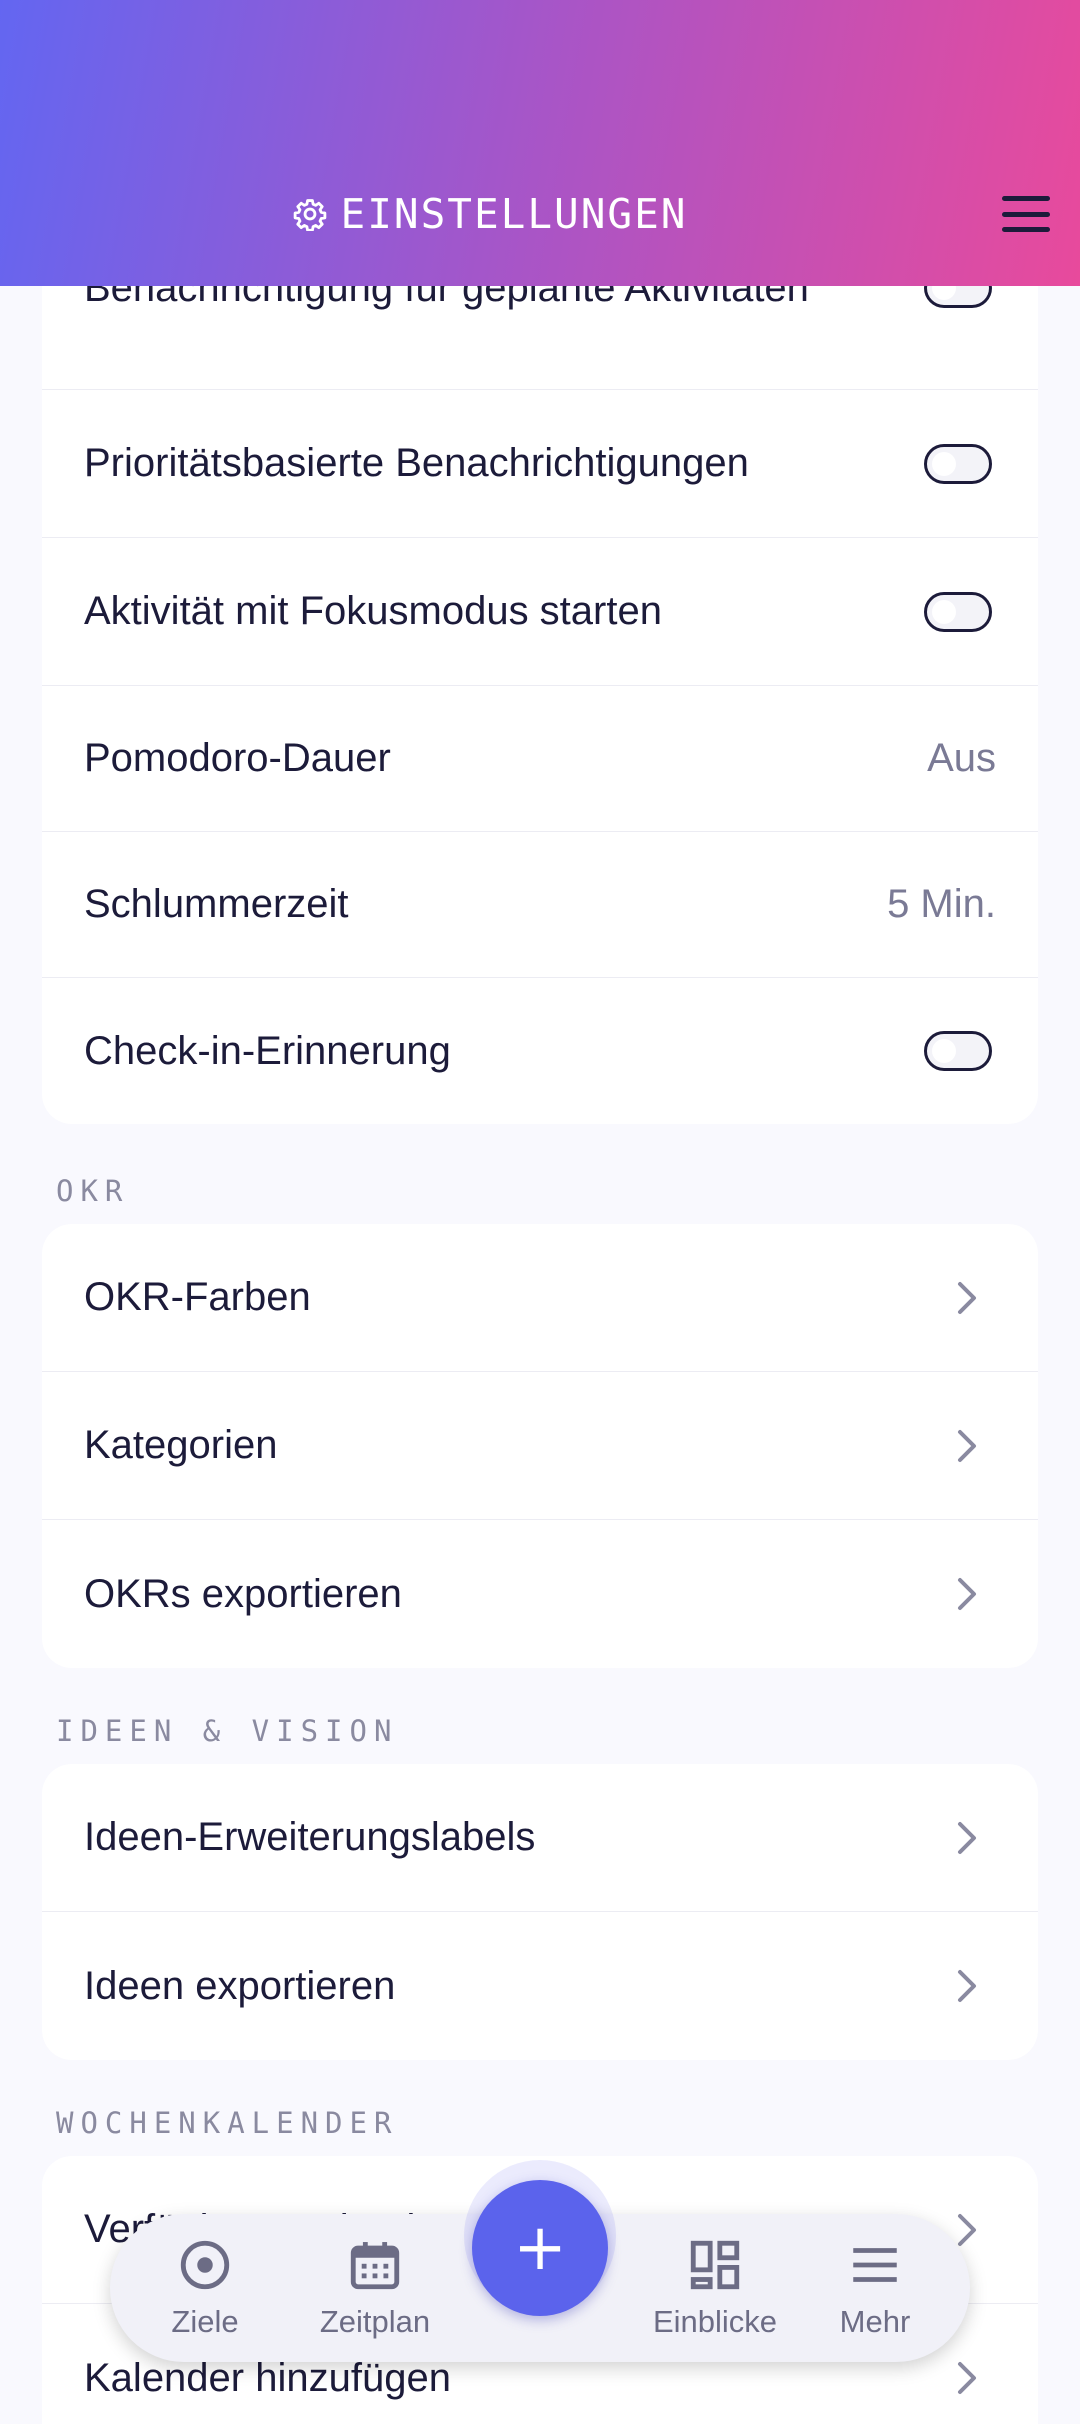 The height and width of the screenshot is (2424, 1080). Describe the element at coordinates (216, 904) in the screenshot. I see `row-label: Schlummerzeit` at that location.